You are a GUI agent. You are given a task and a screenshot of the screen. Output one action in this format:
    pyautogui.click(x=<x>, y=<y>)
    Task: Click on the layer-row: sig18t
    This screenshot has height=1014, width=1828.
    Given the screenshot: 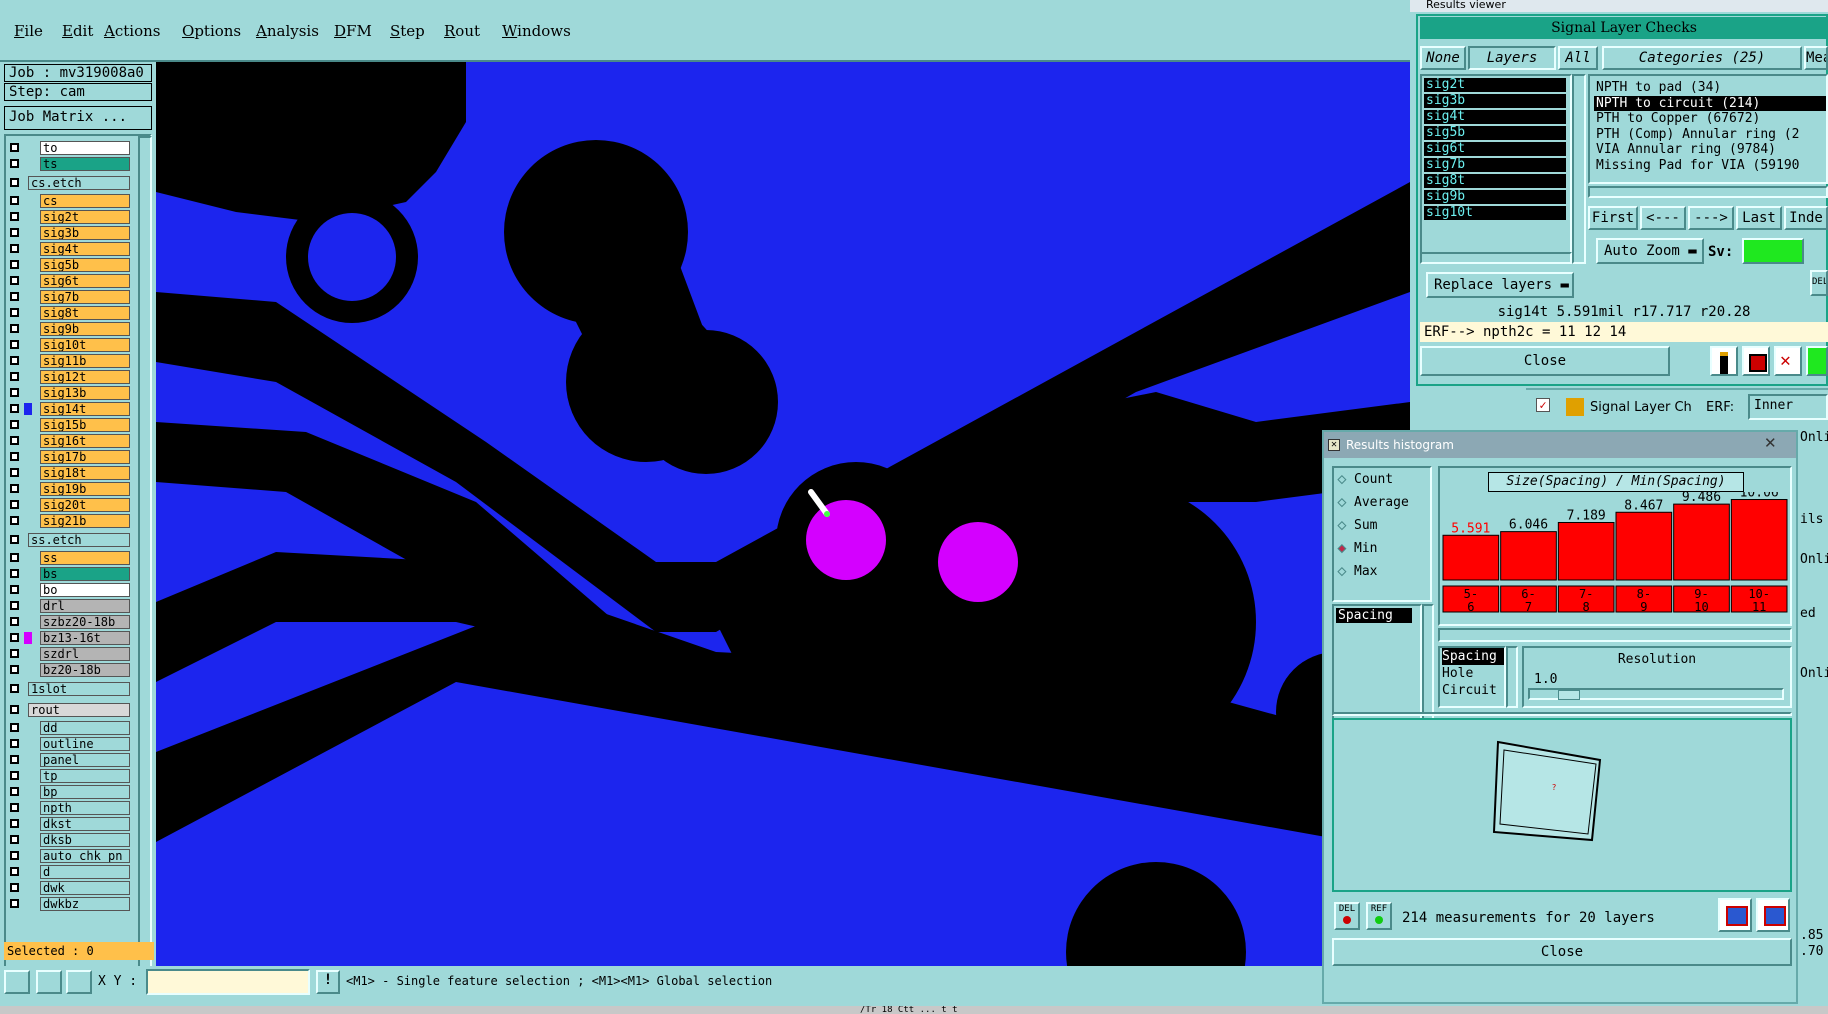 What is the action you would take?
    pyautogui.click(x=69, y=472)
    